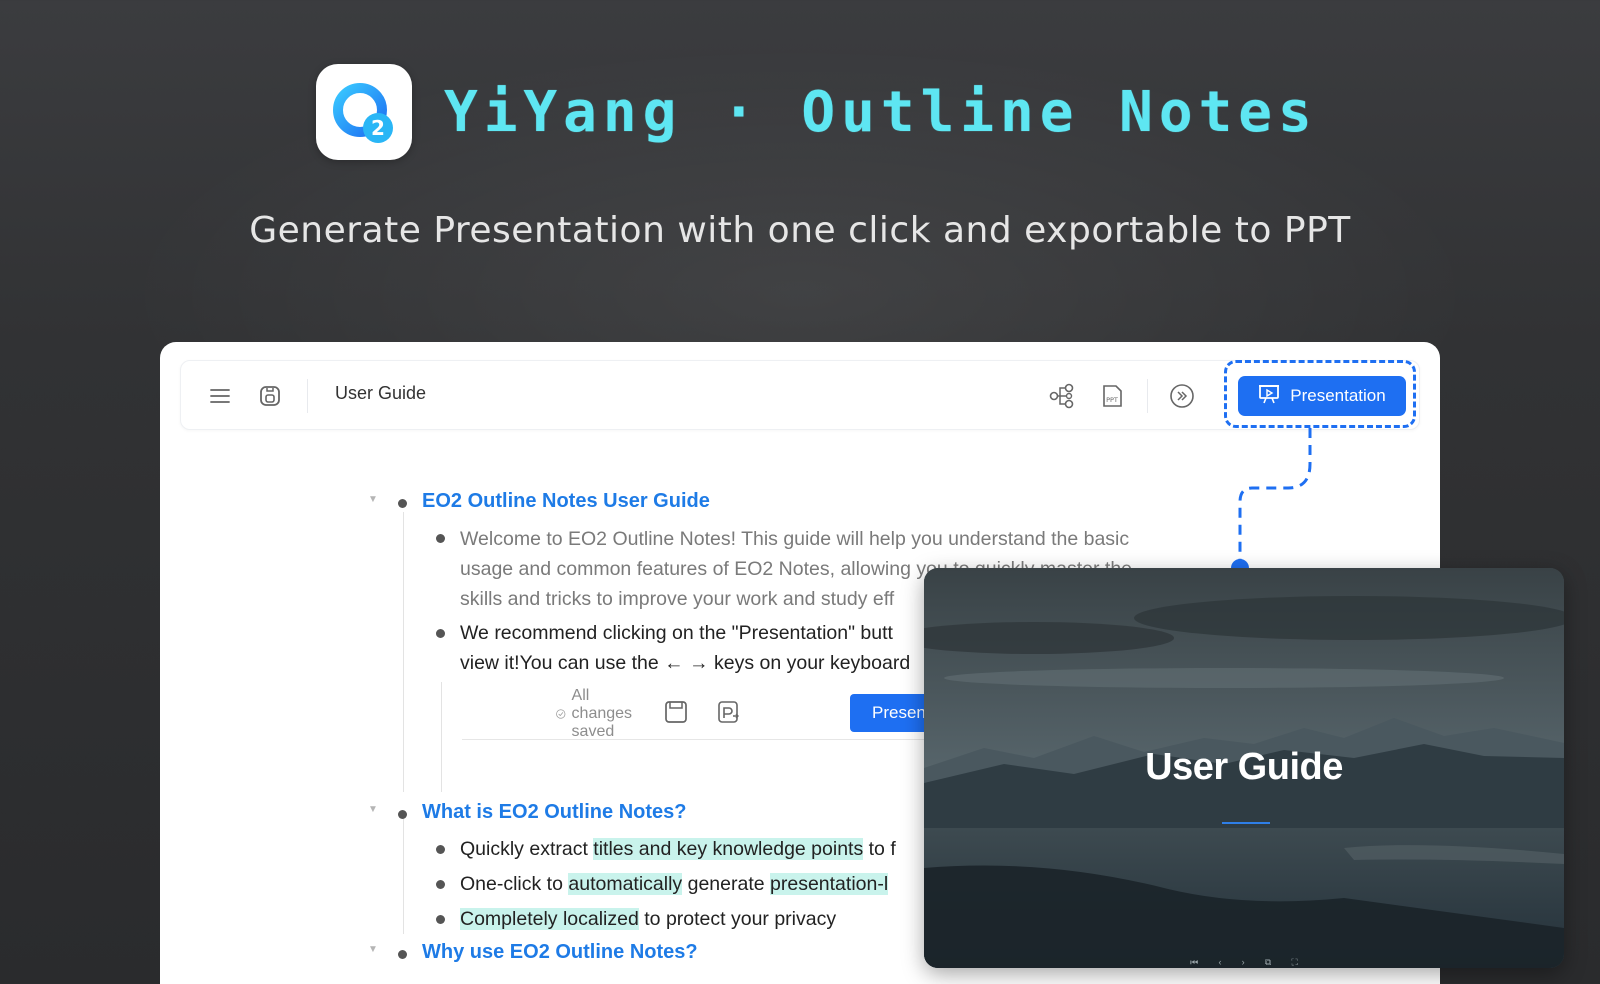 Image resolution: width=1600 pixels, height=984 pixels. I want to click on svg-text: 2, so click(378, 128).